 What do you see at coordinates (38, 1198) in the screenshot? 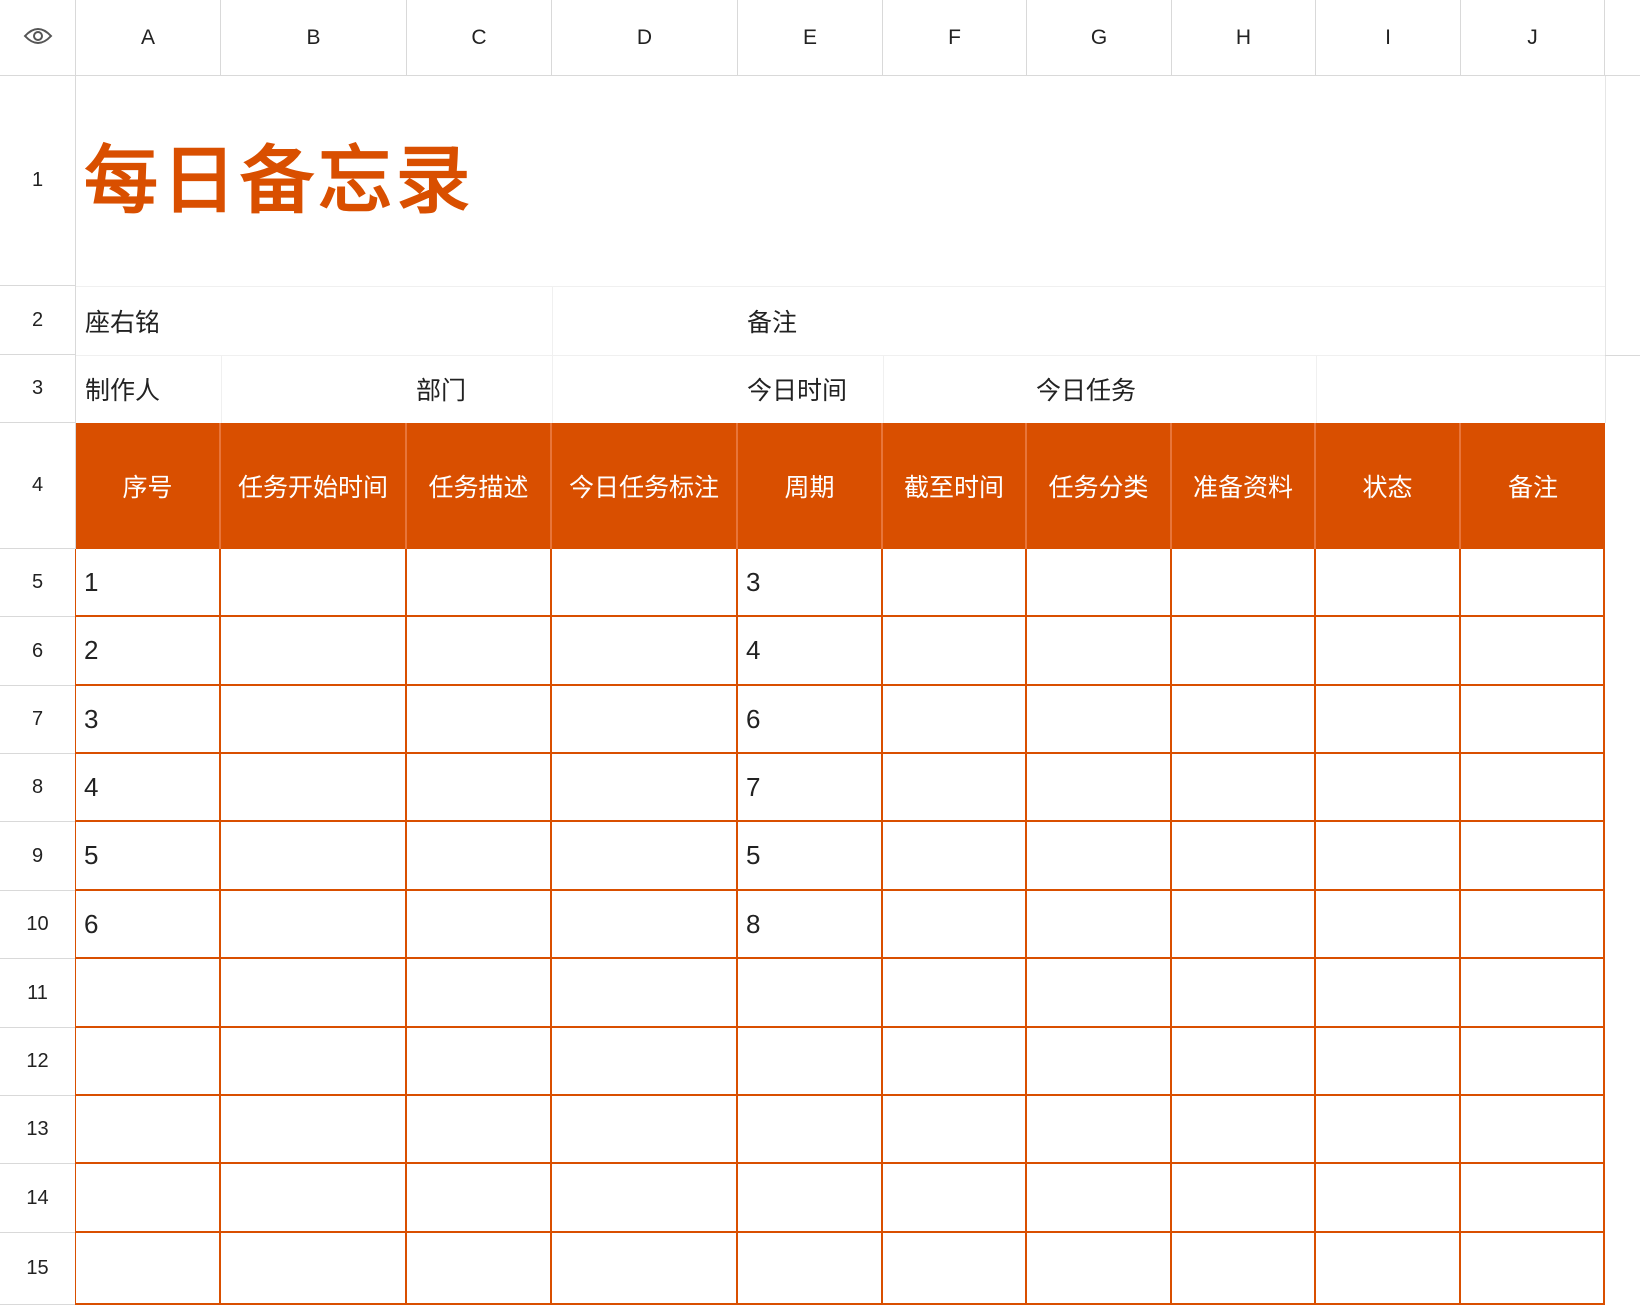
I see `row-header-14: 14` at bounding box center [38, 1198].